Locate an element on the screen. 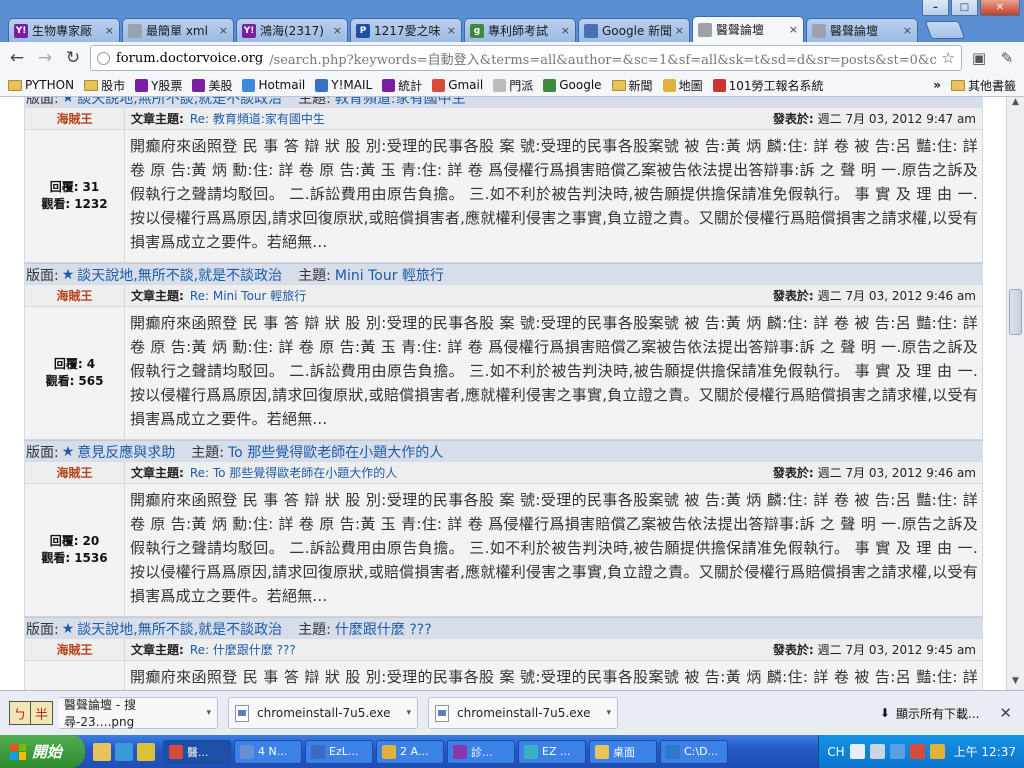  post-author-panel: 海賊王回覆:24 is located at coordinates (75, 664).